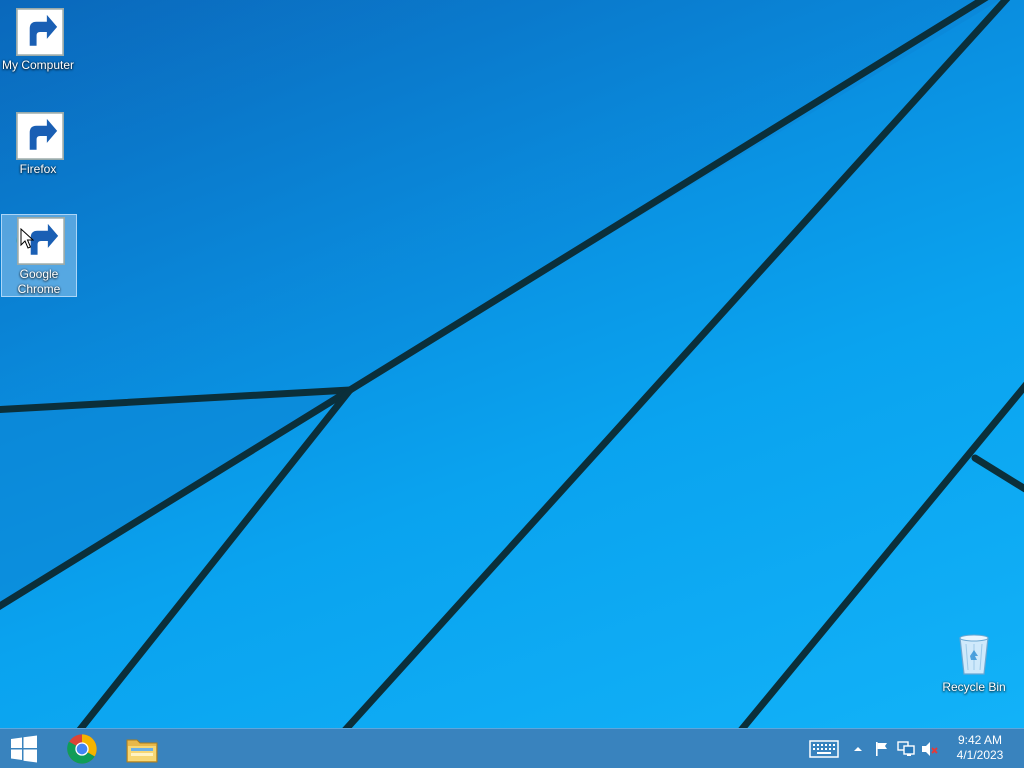  I want to click on taskbar-clock: 9:42 AM 4/1/2023, so click(980, 749).